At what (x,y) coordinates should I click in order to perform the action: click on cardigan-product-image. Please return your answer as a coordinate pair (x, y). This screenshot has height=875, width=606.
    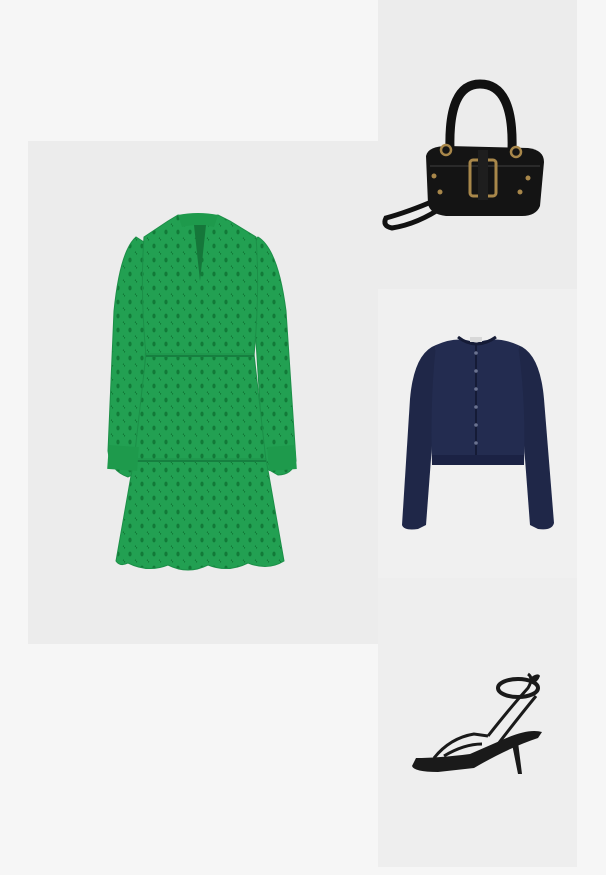
    Looking at the image, I should click on (478, 432).